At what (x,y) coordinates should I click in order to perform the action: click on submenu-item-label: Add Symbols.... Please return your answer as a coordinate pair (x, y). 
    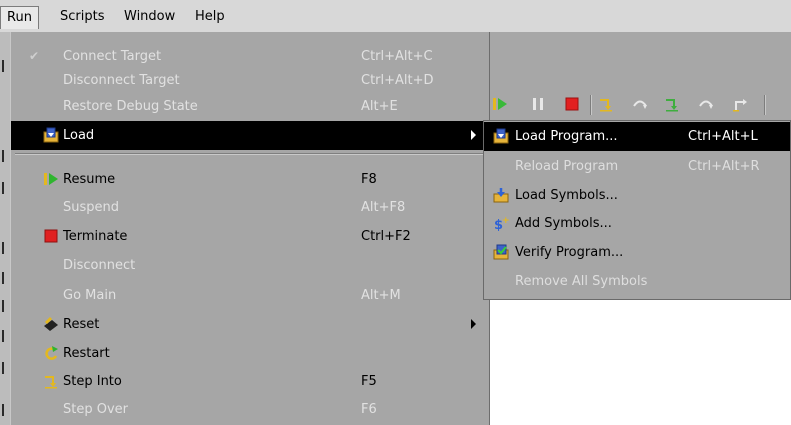
    Looking at the image, I should click on (563, 223).